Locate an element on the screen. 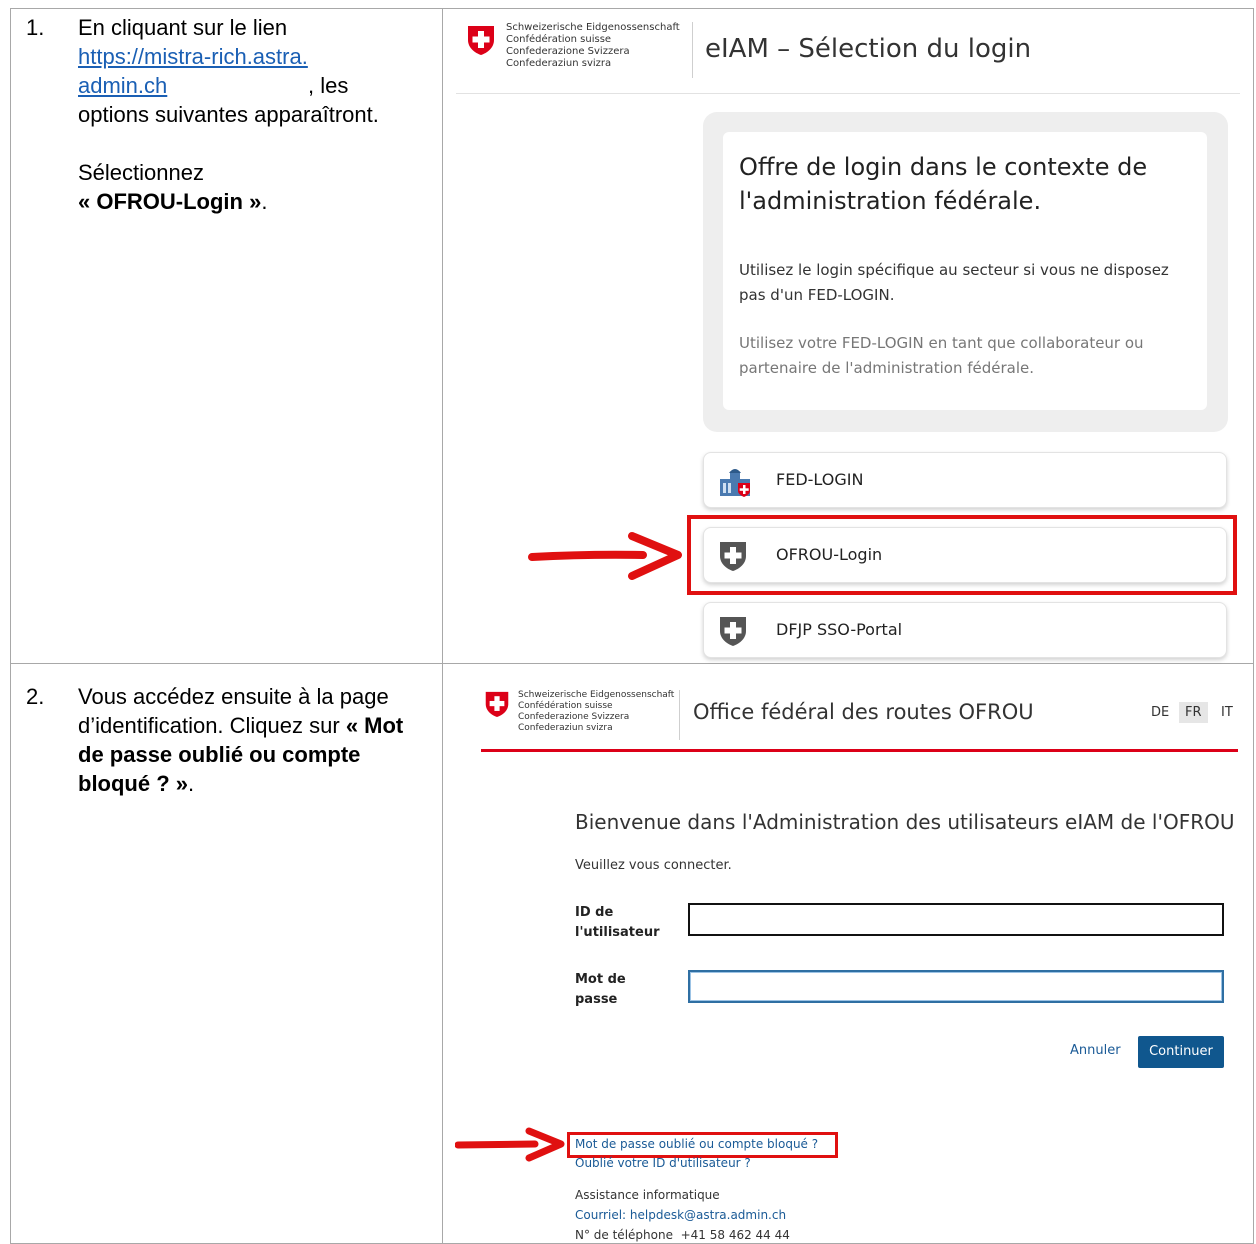  step-1-number: 1. is located at coordinates (35, 27).